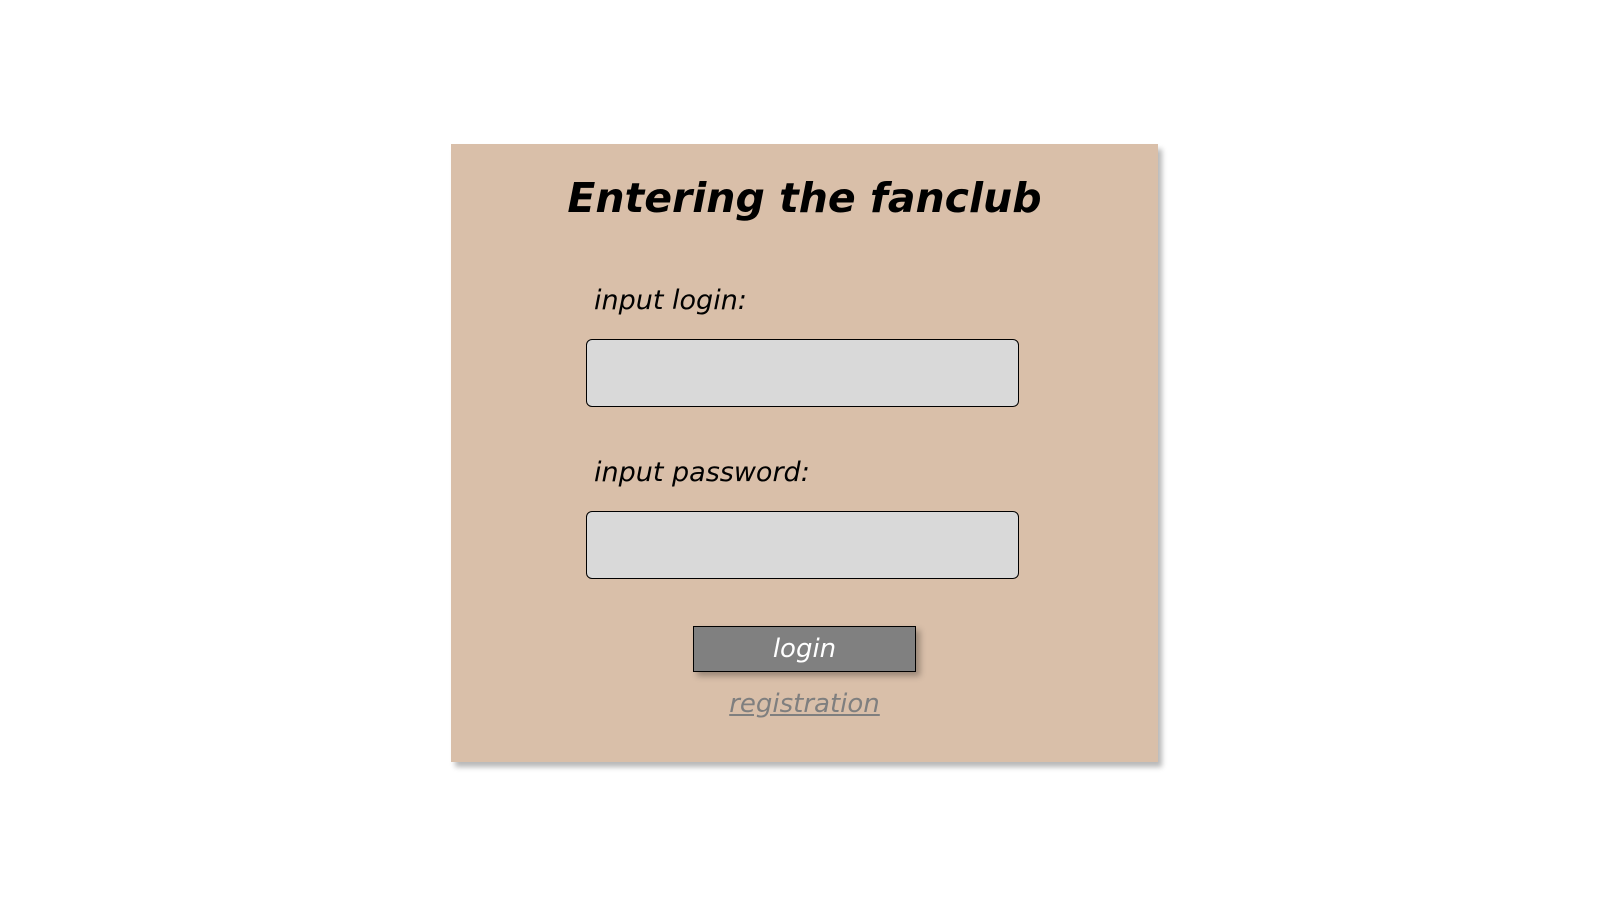 The height and width of the screenshot is (899, 1599). I want to click on password-input, so click(802, 545).